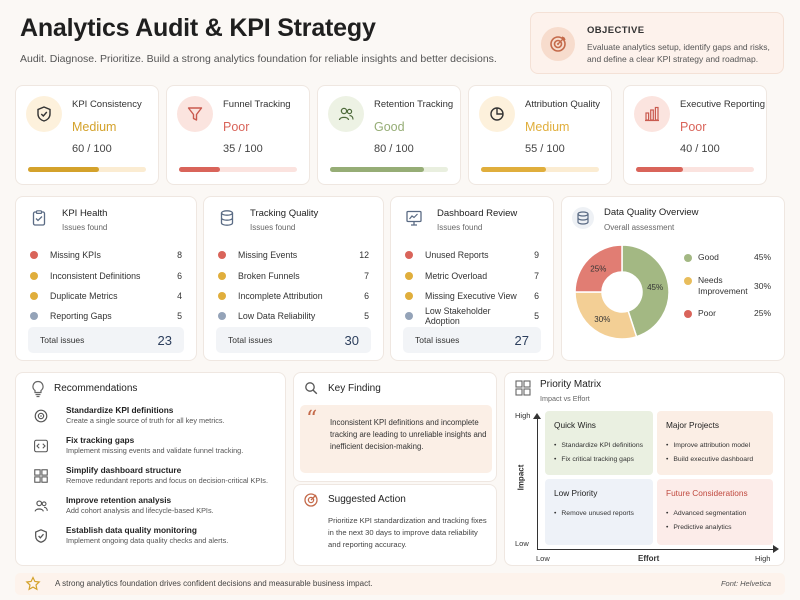 Image resolution: width=800 pixels, height=600 pixels. I want to click on data-quality-subtitle: Overall assessment, so click(639, 227).